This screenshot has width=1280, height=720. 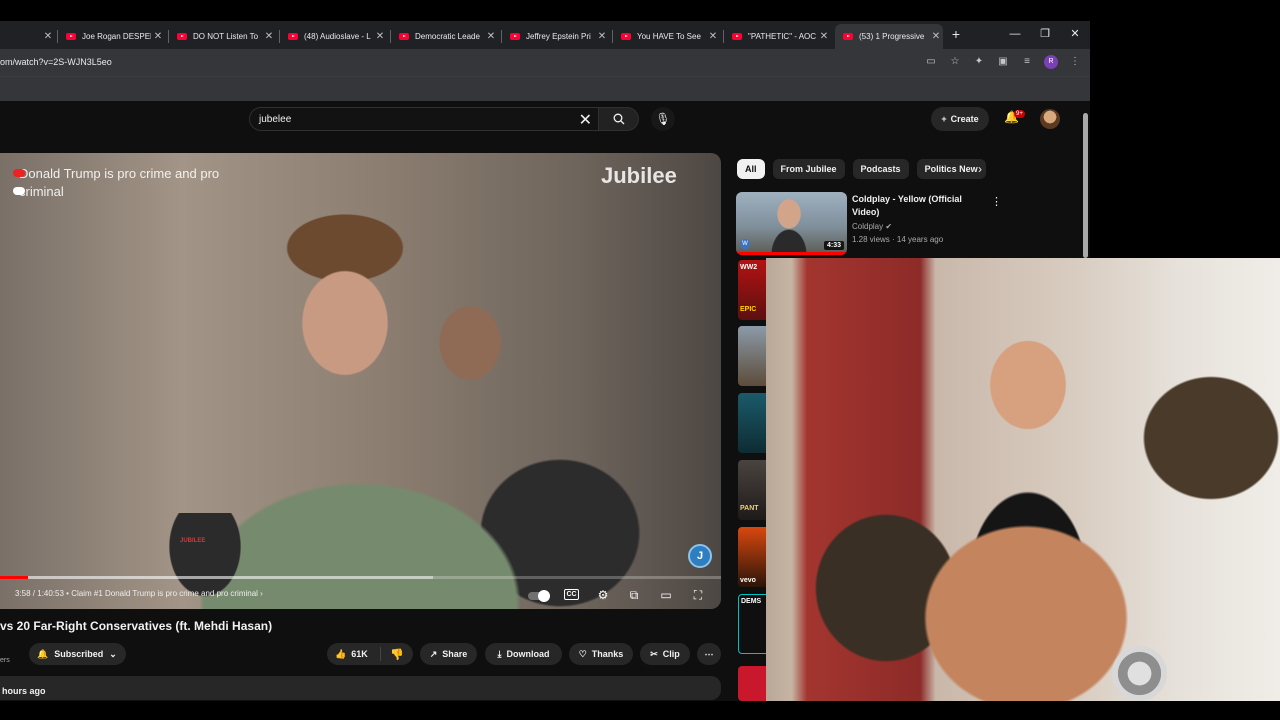 What do you see at coordinates (1051, 62) in the screenshot?
I see `profile-avatar-icon: R` at bounding box center [1051, 62].